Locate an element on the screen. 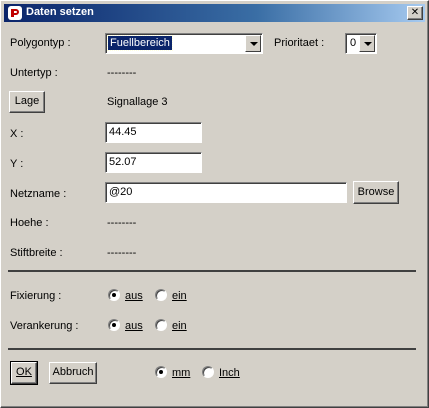 The width and height of the screenshot is (429, 408). stiftbreite-label: Stiftbreite : is located at coordinates (36, 253).